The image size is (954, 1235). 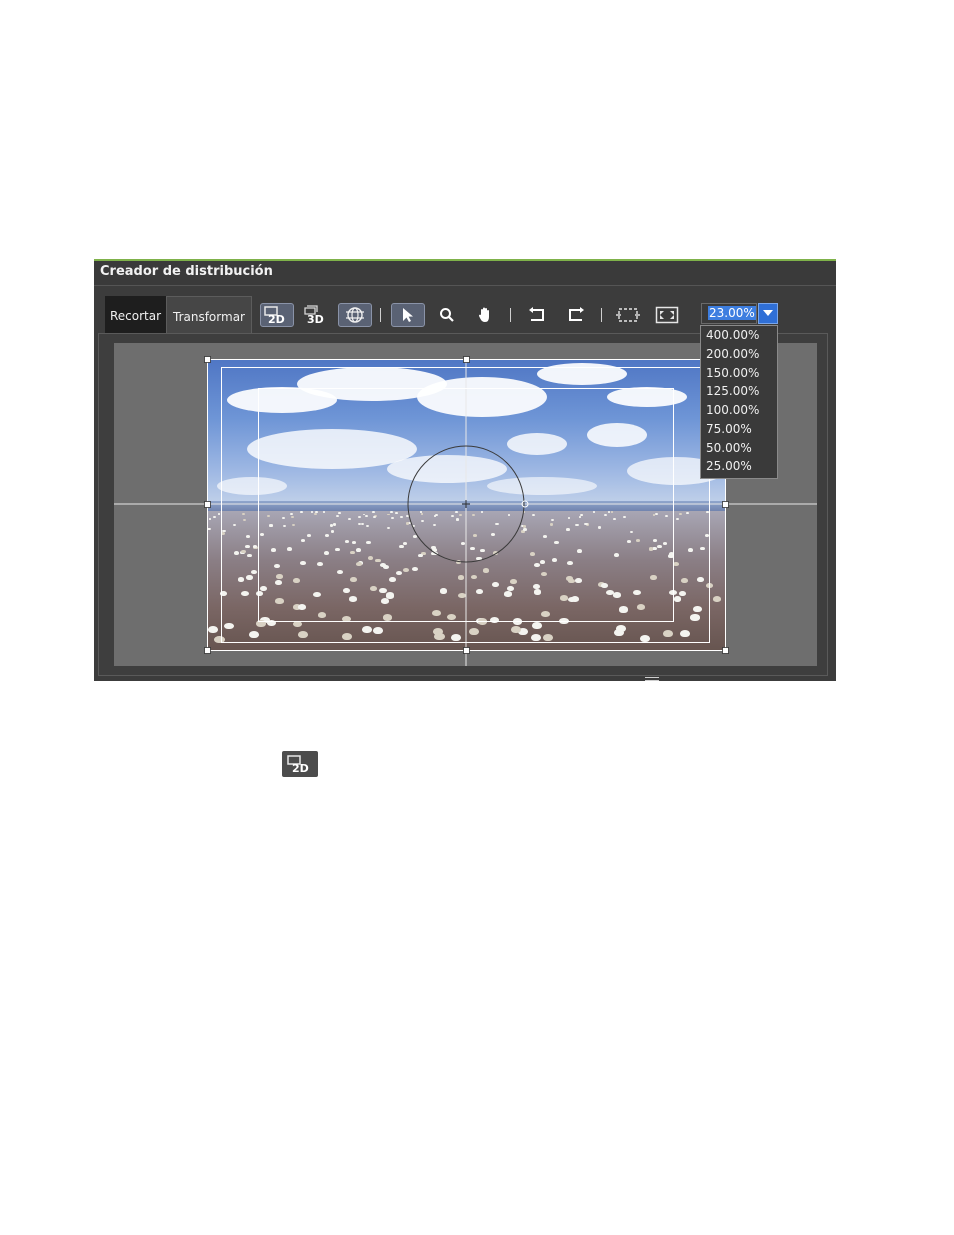 I want to click on undo-button, so click(x=537, y=315).